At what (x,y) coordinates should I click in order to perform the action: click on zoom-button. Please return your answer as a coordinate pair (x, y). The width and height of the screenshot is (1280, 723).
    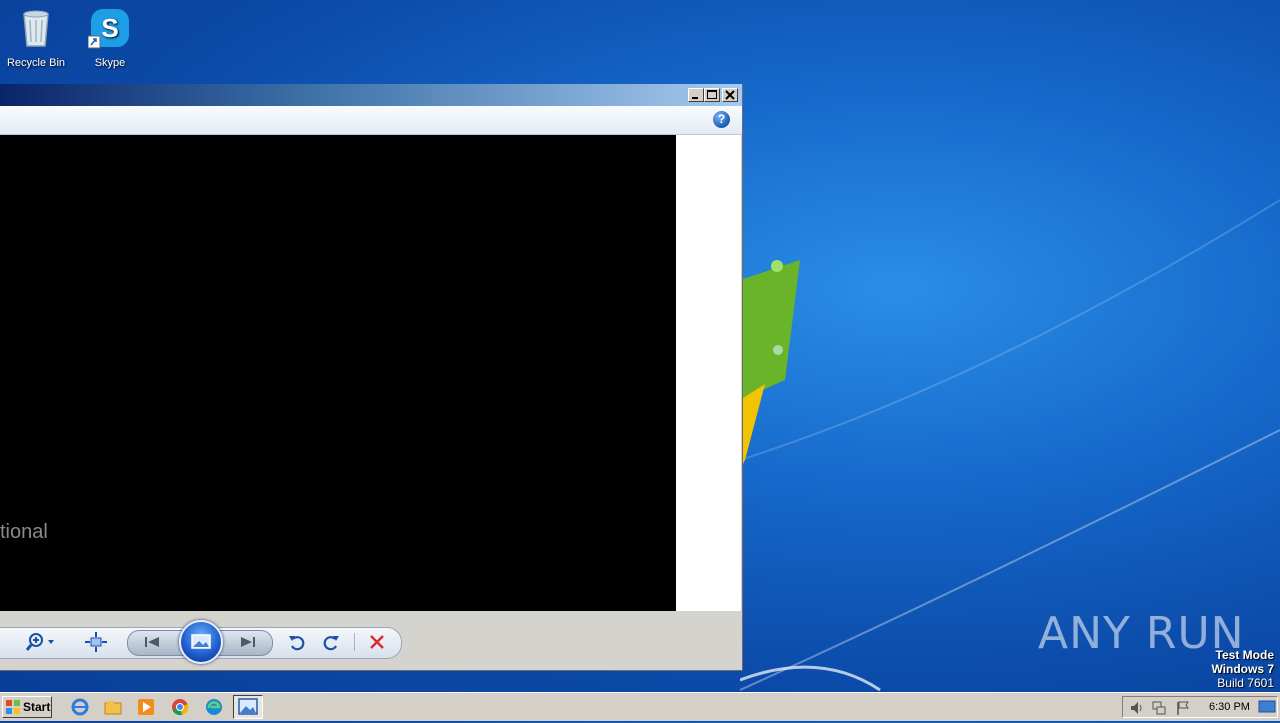
    Looking at the image, I should click on (42, 642).